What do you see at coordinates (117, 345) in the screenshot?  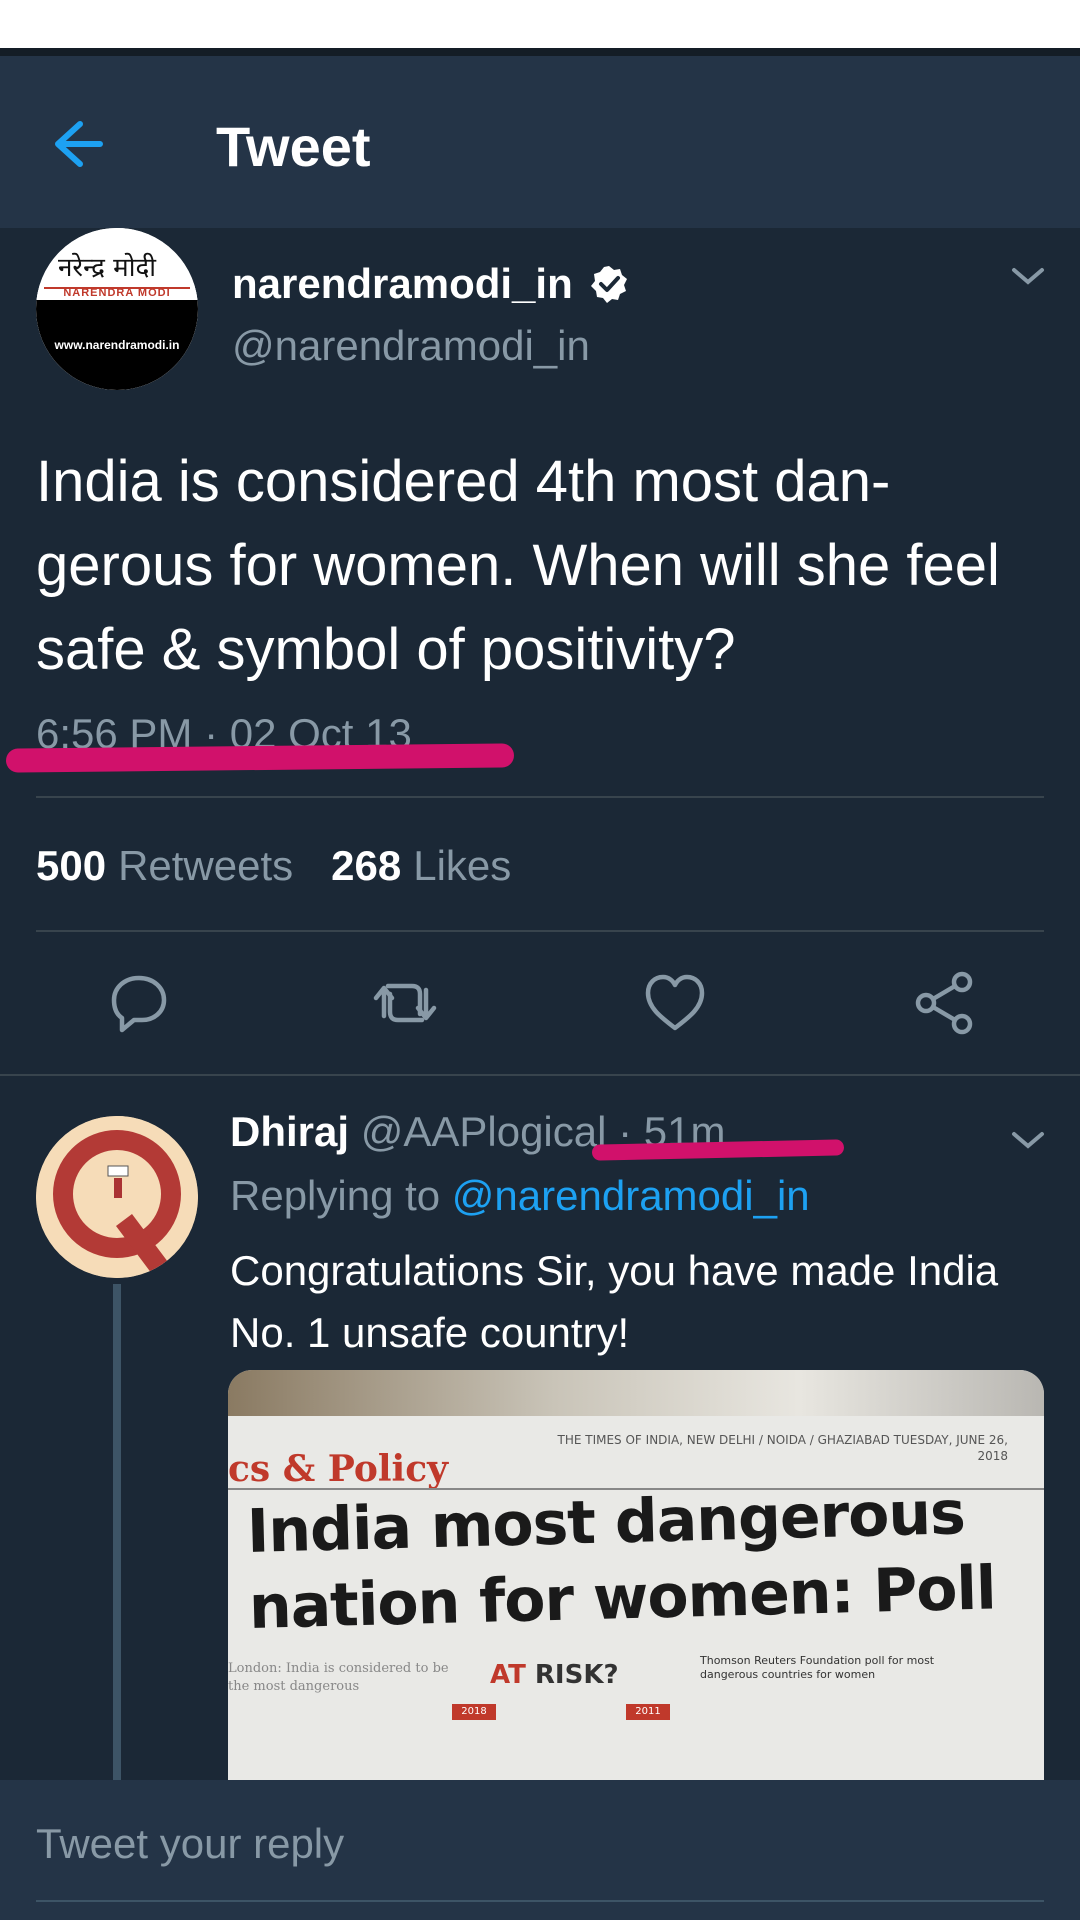 I see `avatar-url: www.narendramodi.in` at bounding box center [117, 345].